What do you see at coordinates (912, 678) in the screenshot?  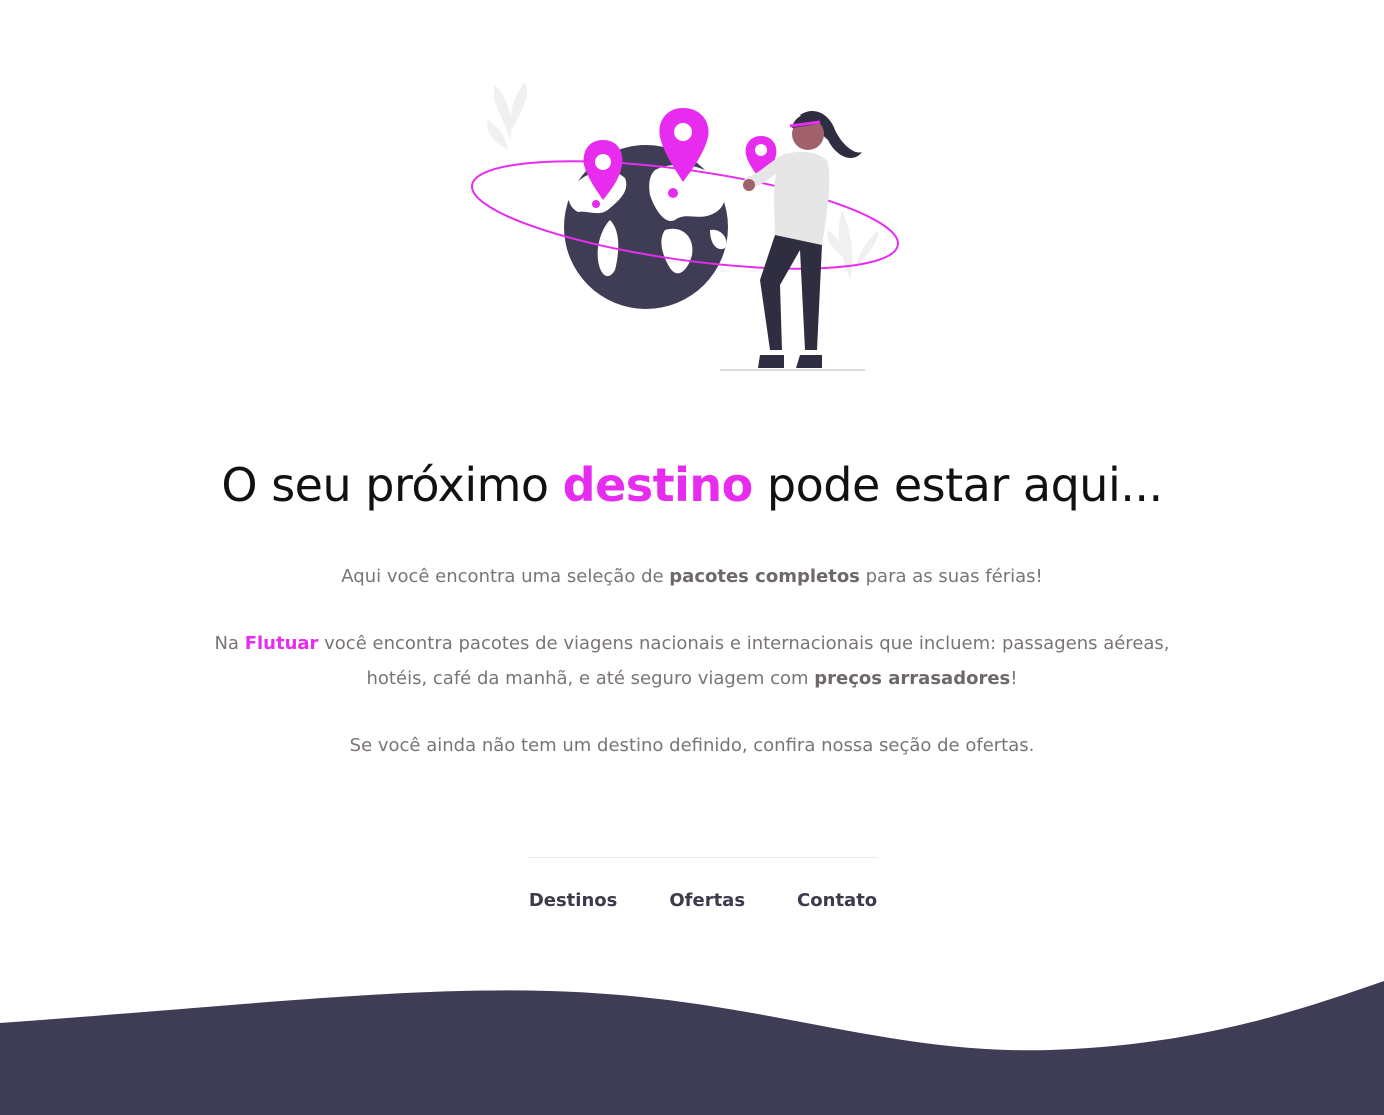 I see `intro-emphasis: preços arrasadores` at bounding box center [912, 678].